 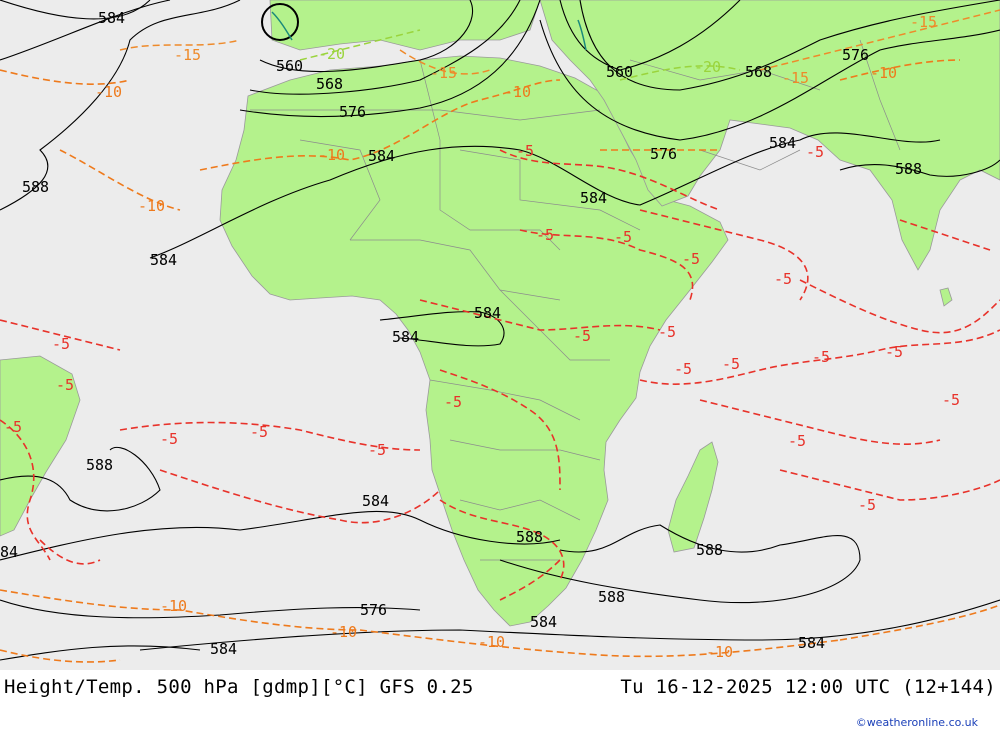 I want to click on credit-link: ©weatheronline.co.uk, so click(x=917, y=722).